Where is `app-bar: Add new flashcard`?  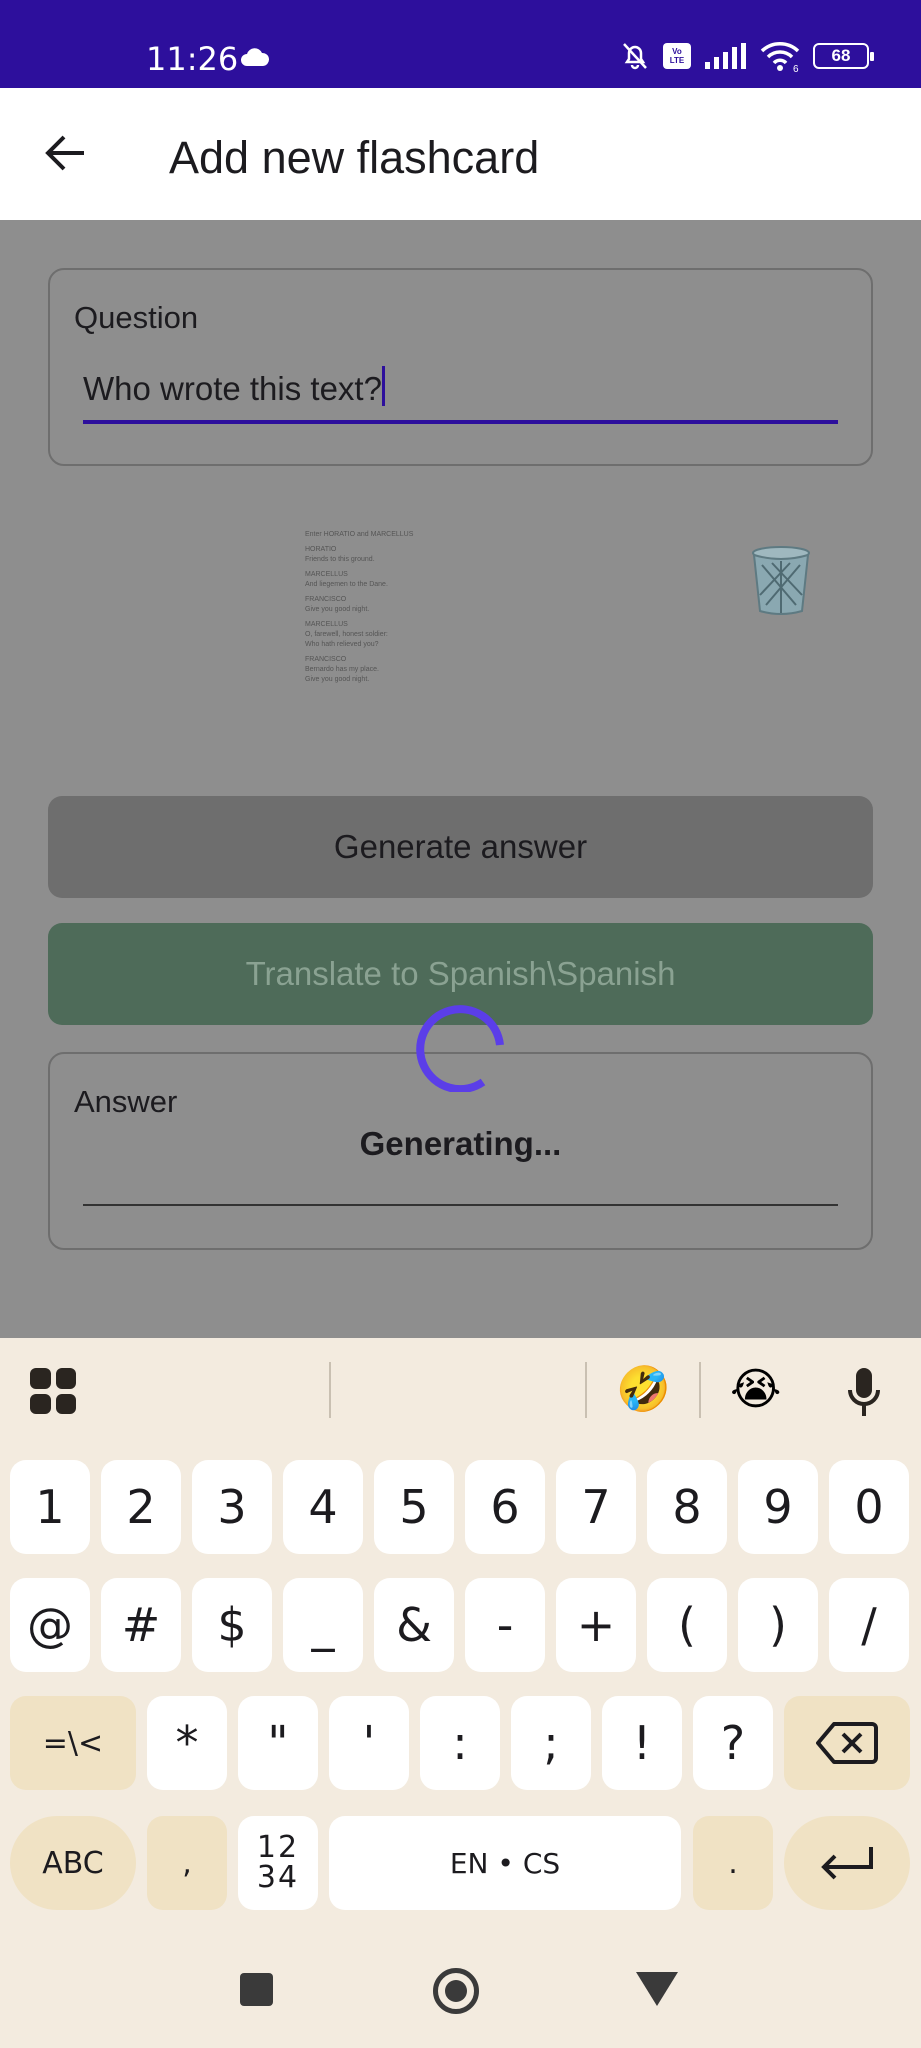
app-bar: Add new flashcard is located at coordinates (460, 154).